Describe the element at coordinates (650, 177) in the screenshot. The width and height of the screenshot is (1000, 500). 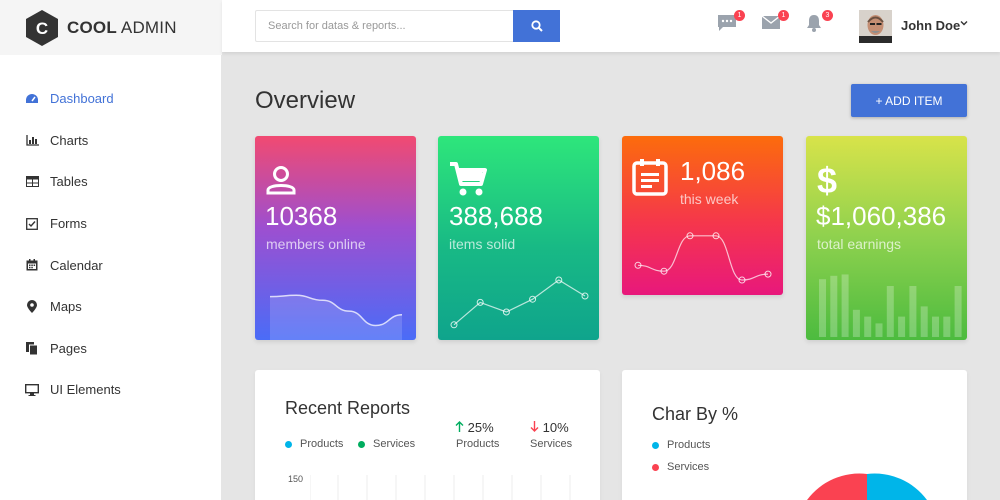
I see `calendar-note-icon` at that location.